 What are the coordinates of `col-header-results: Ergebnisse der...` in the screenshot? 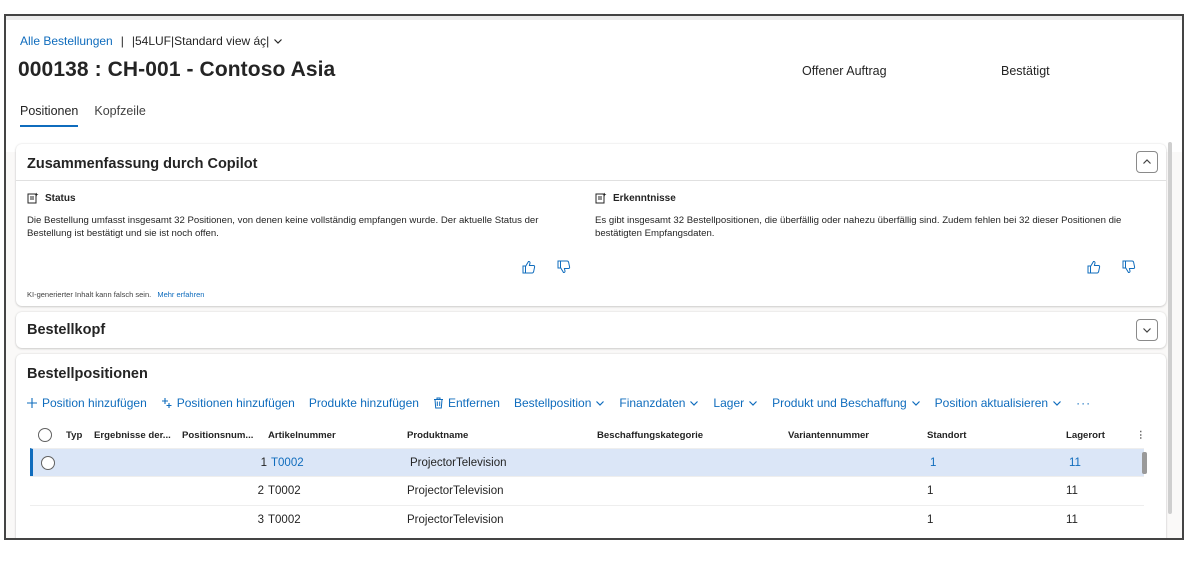 It's located at (132, 435).